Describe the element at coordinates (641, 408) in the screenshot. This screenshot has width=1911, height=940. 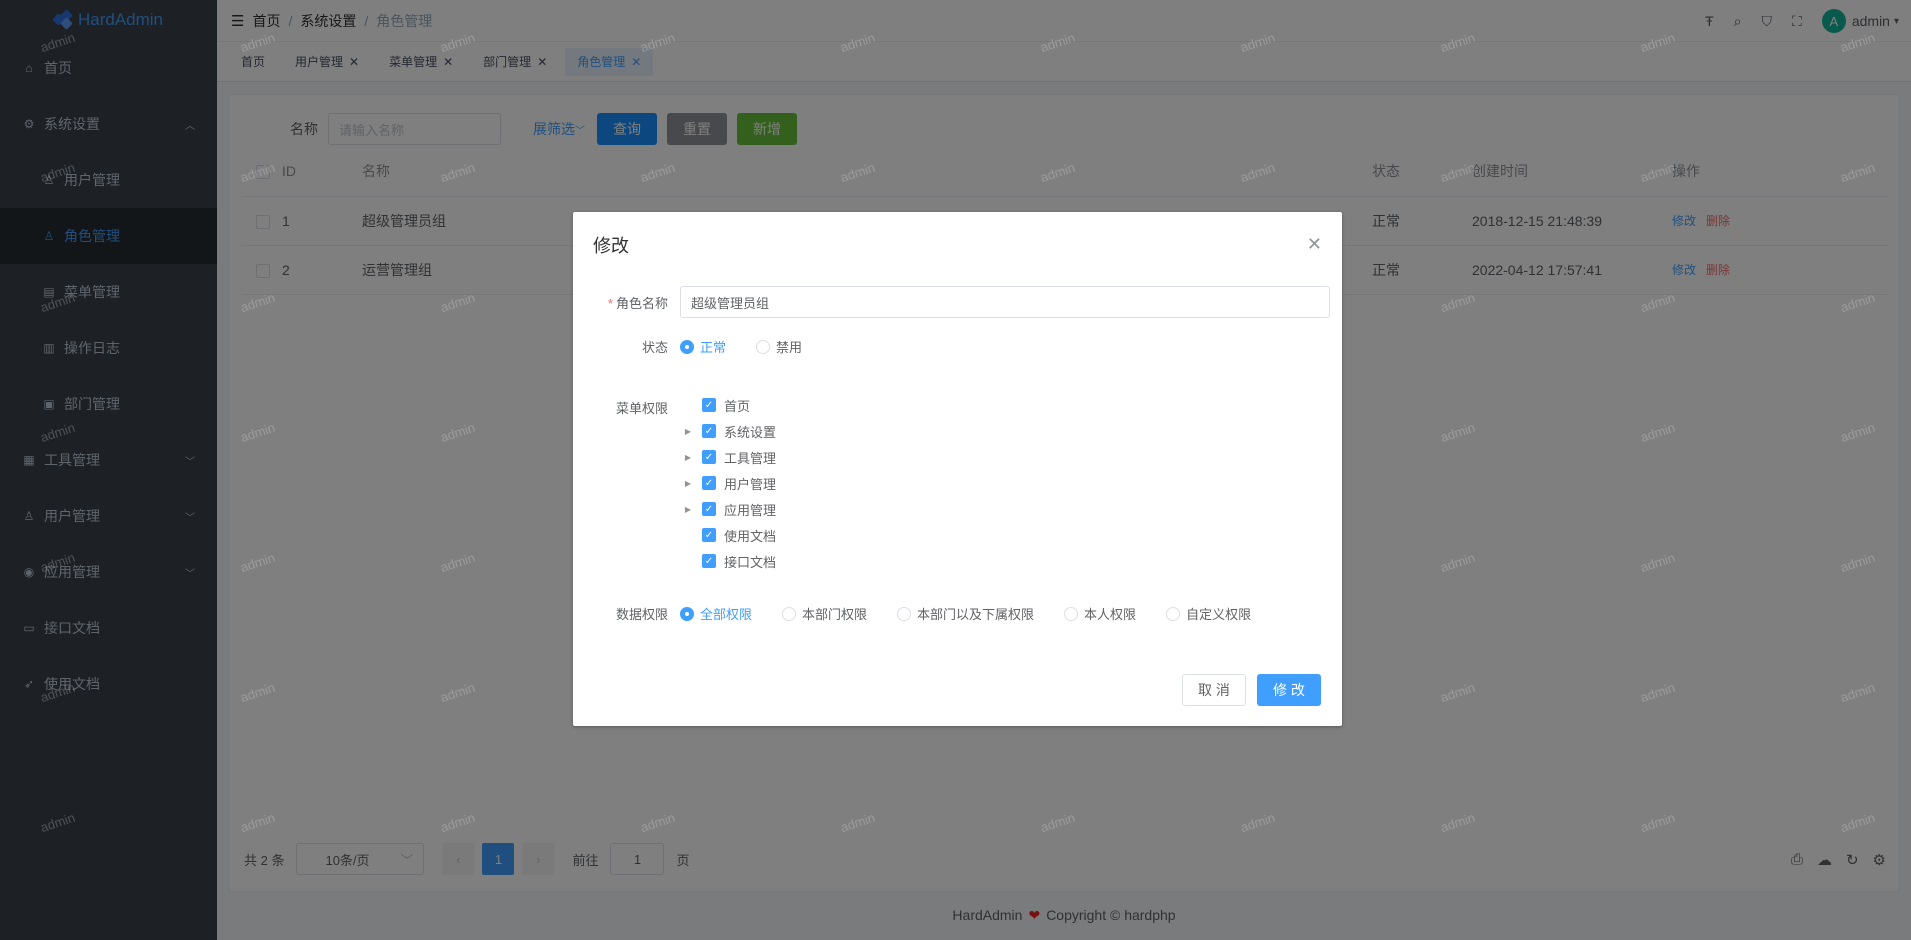
I see `menu-perm-label: 菜单权限` at that location.